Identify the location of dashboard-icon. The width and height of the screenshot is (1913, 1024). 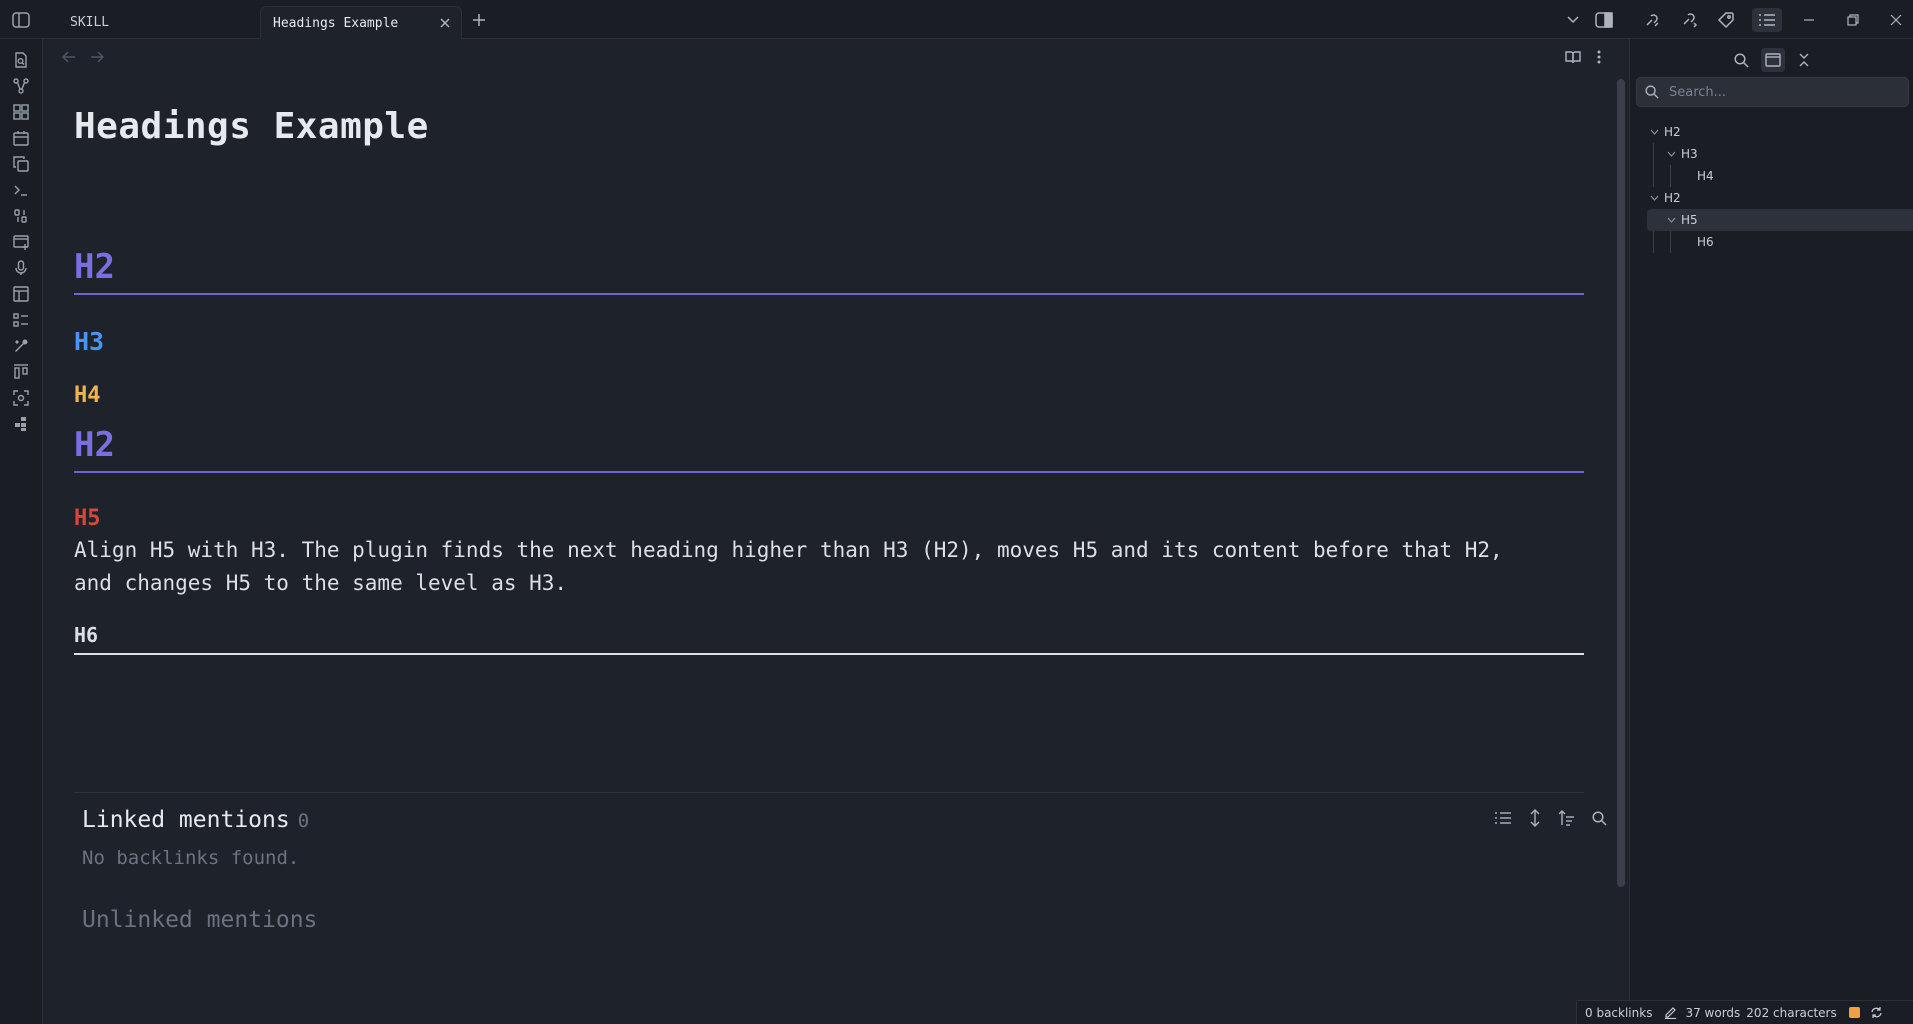
(21, 112).